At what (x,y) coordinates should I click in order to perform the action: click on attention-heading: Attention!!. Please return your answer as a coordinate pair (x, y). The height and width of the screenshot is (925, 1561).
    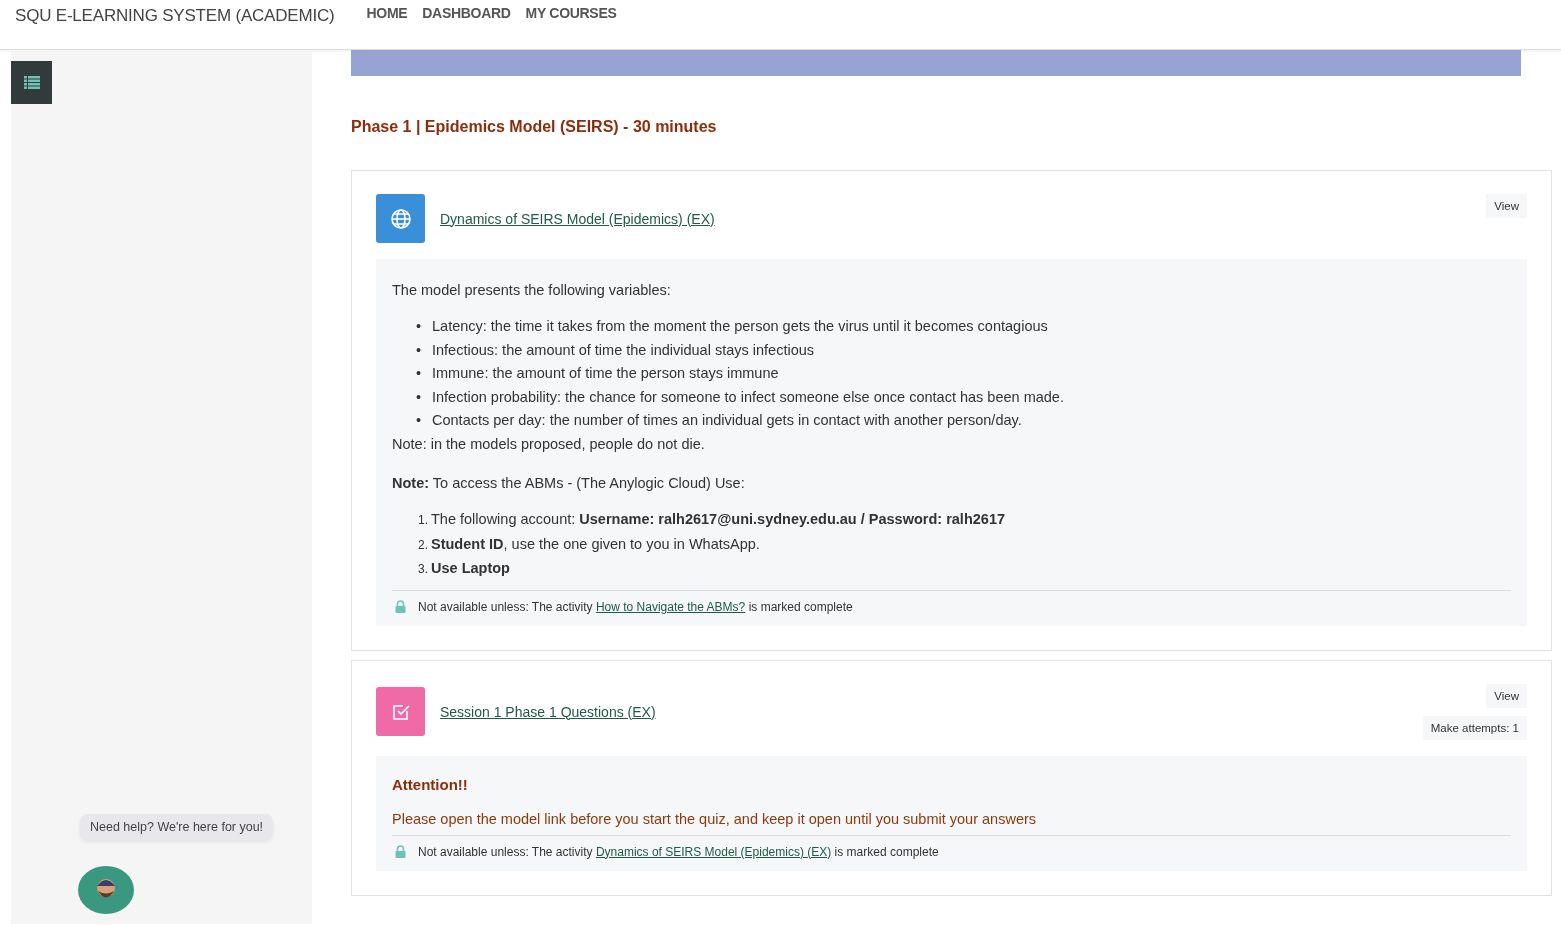
    Looking at the image, I should click on (430, 784).